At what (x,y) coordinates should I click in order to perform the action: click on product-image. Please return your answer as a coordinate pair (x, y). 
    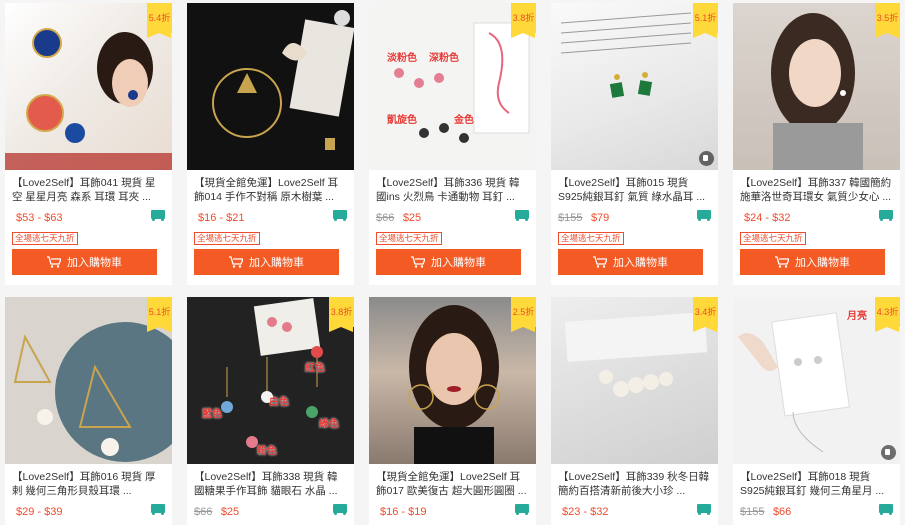
    Looking at the image, I should click on (270, 86).